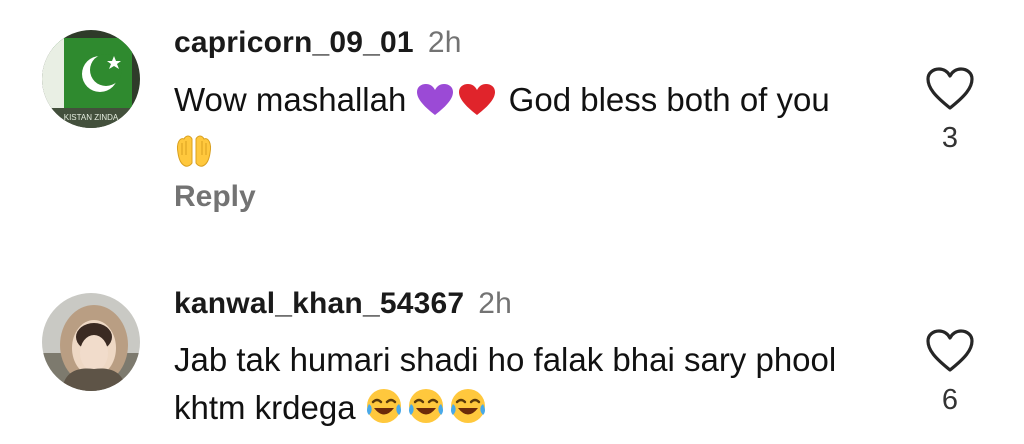  Describe the element at coordinates (950, 138) in the screenshot. I see `like-count: 3` at that location.